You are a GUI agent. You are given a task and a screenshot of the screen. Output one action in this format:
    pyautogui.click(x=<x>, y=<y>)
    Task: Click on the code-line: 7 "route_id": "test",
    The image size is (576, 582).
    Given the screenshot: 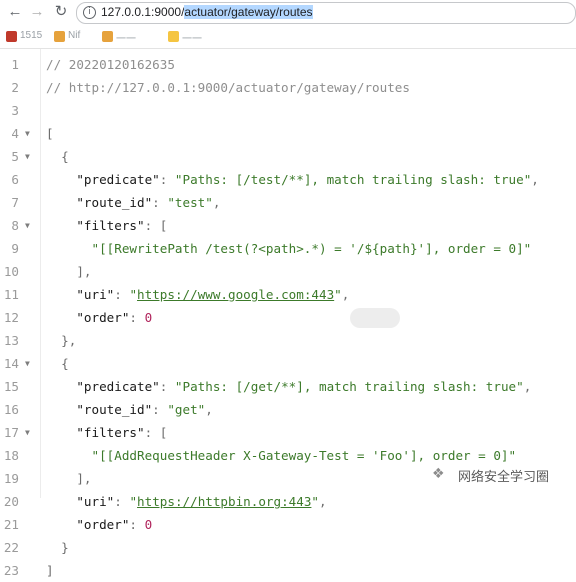 What is the action you would take?
    pyautogui.click(x=288, y=202)
    